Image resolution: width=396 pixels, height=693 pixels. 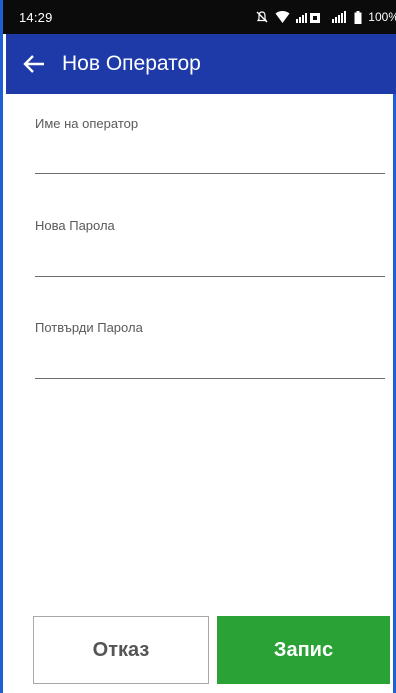 What do you see at coordinates (303, 650) in the screenshot?
I see `save-button: Запис` at bounding box center [303, 650].